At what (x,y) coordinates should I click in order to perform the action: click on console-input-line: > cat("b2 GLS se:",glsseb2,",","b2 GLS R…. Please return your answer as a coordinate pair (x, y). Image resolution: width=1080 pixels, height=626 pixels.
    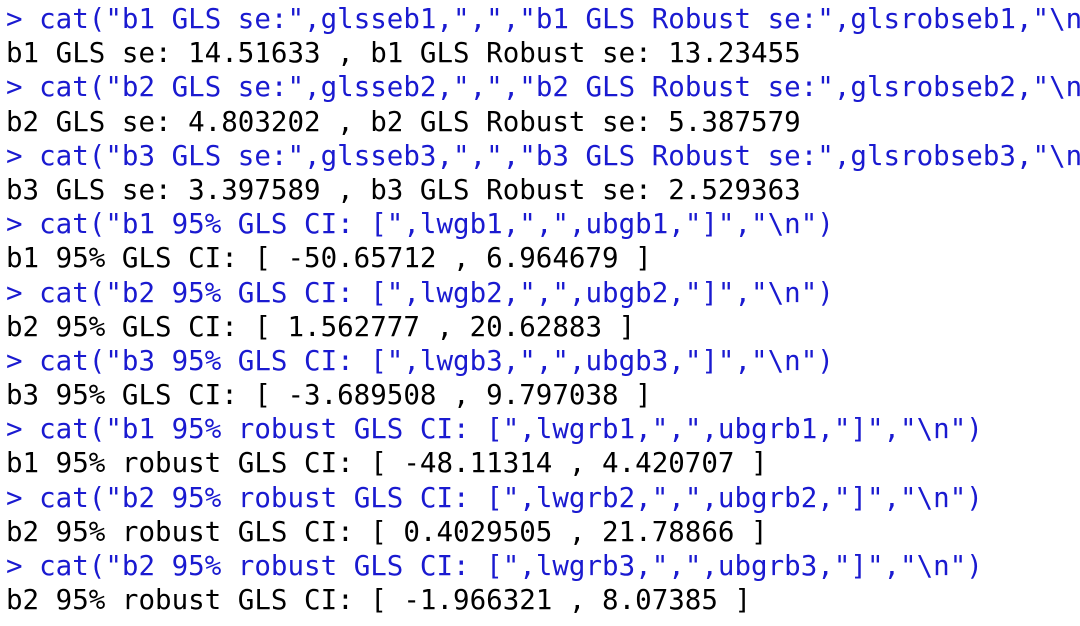
    Looking at the image, I should click on (543, 87).